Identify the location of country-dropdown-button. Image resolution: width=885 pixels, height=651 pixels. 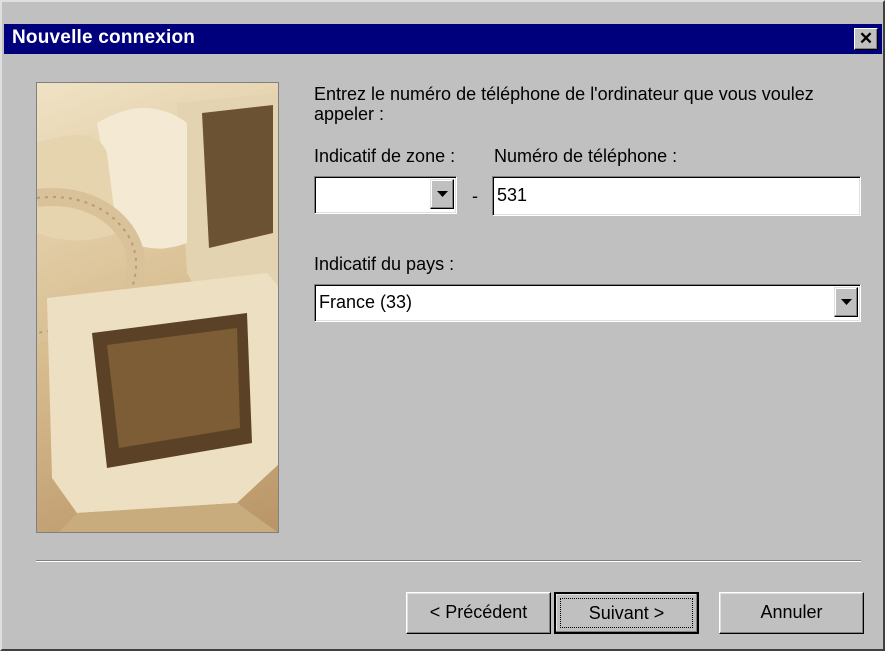
(846, 302).